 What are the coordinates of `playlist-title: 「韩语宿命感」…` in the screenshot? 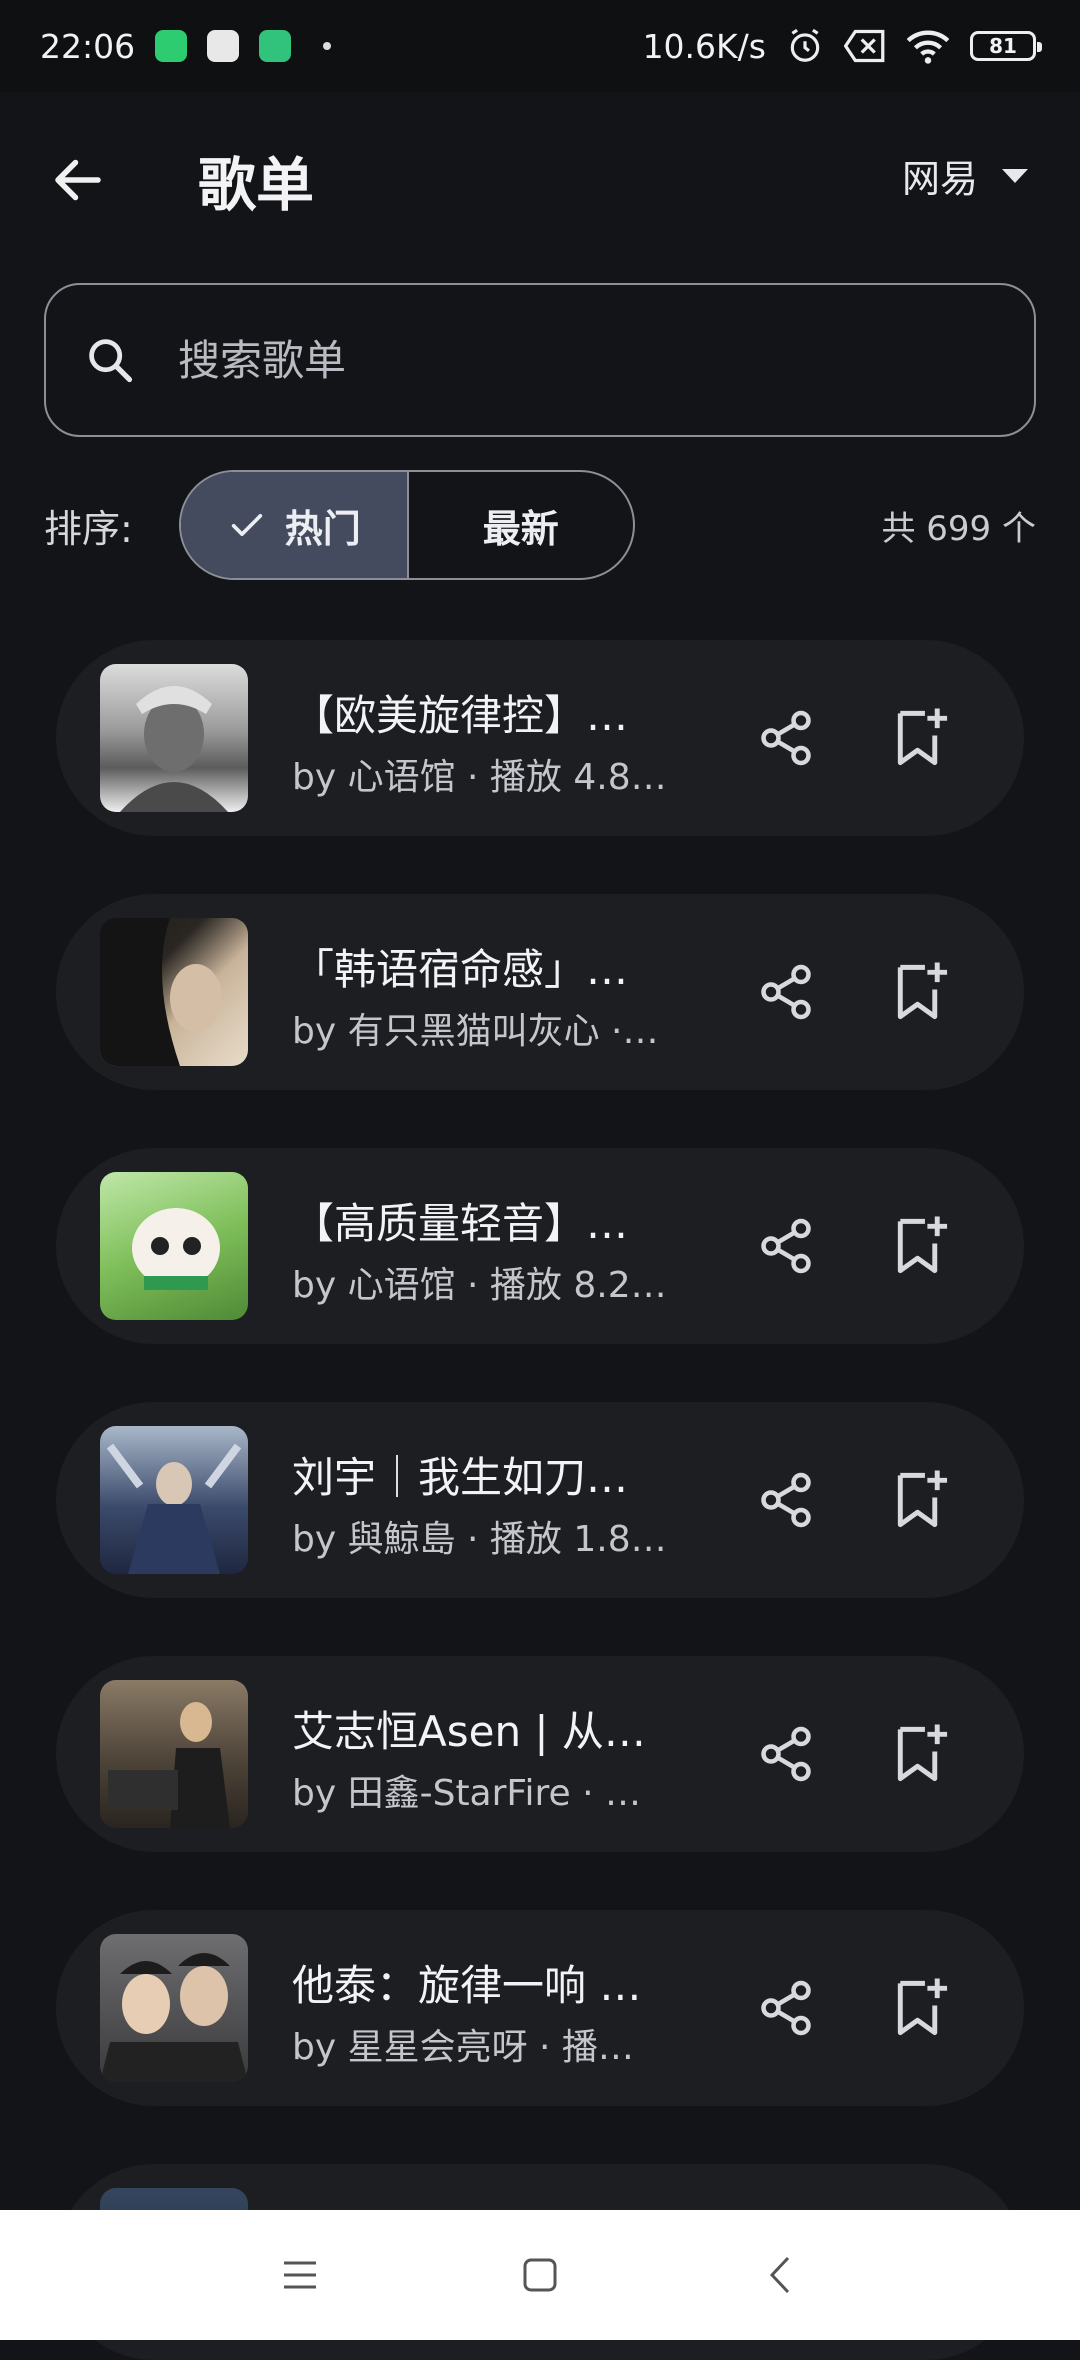 It's located at (460, 969).